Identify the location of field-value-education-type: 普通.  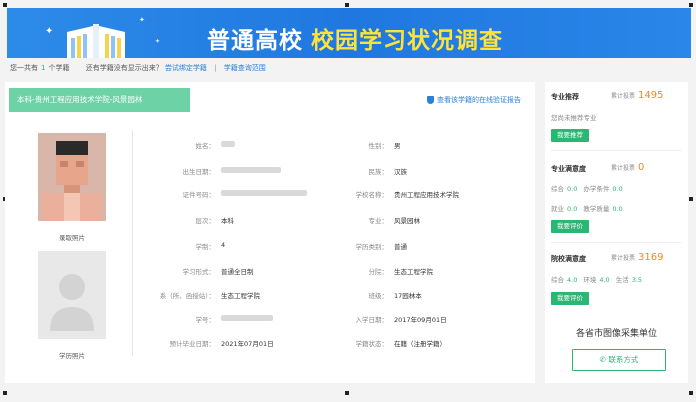
(400, 247).